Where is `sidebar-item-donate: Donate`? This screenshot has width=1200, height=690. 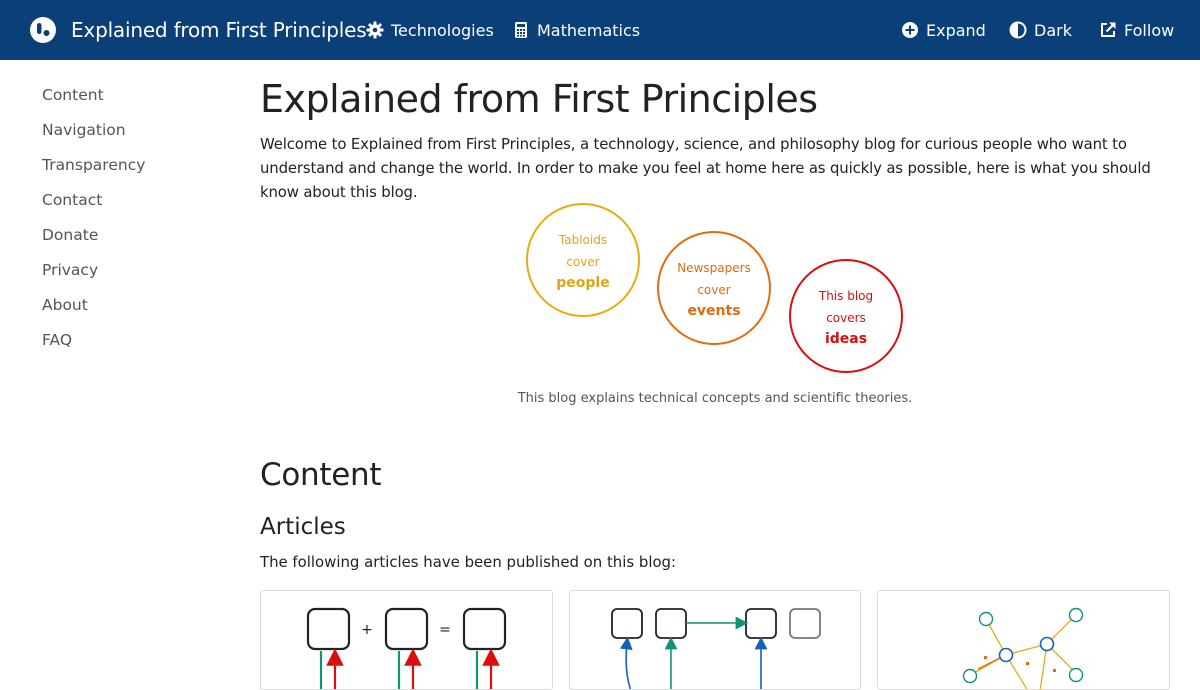 sidebar-item-donate: Donate is located at coordinates (132, 241).